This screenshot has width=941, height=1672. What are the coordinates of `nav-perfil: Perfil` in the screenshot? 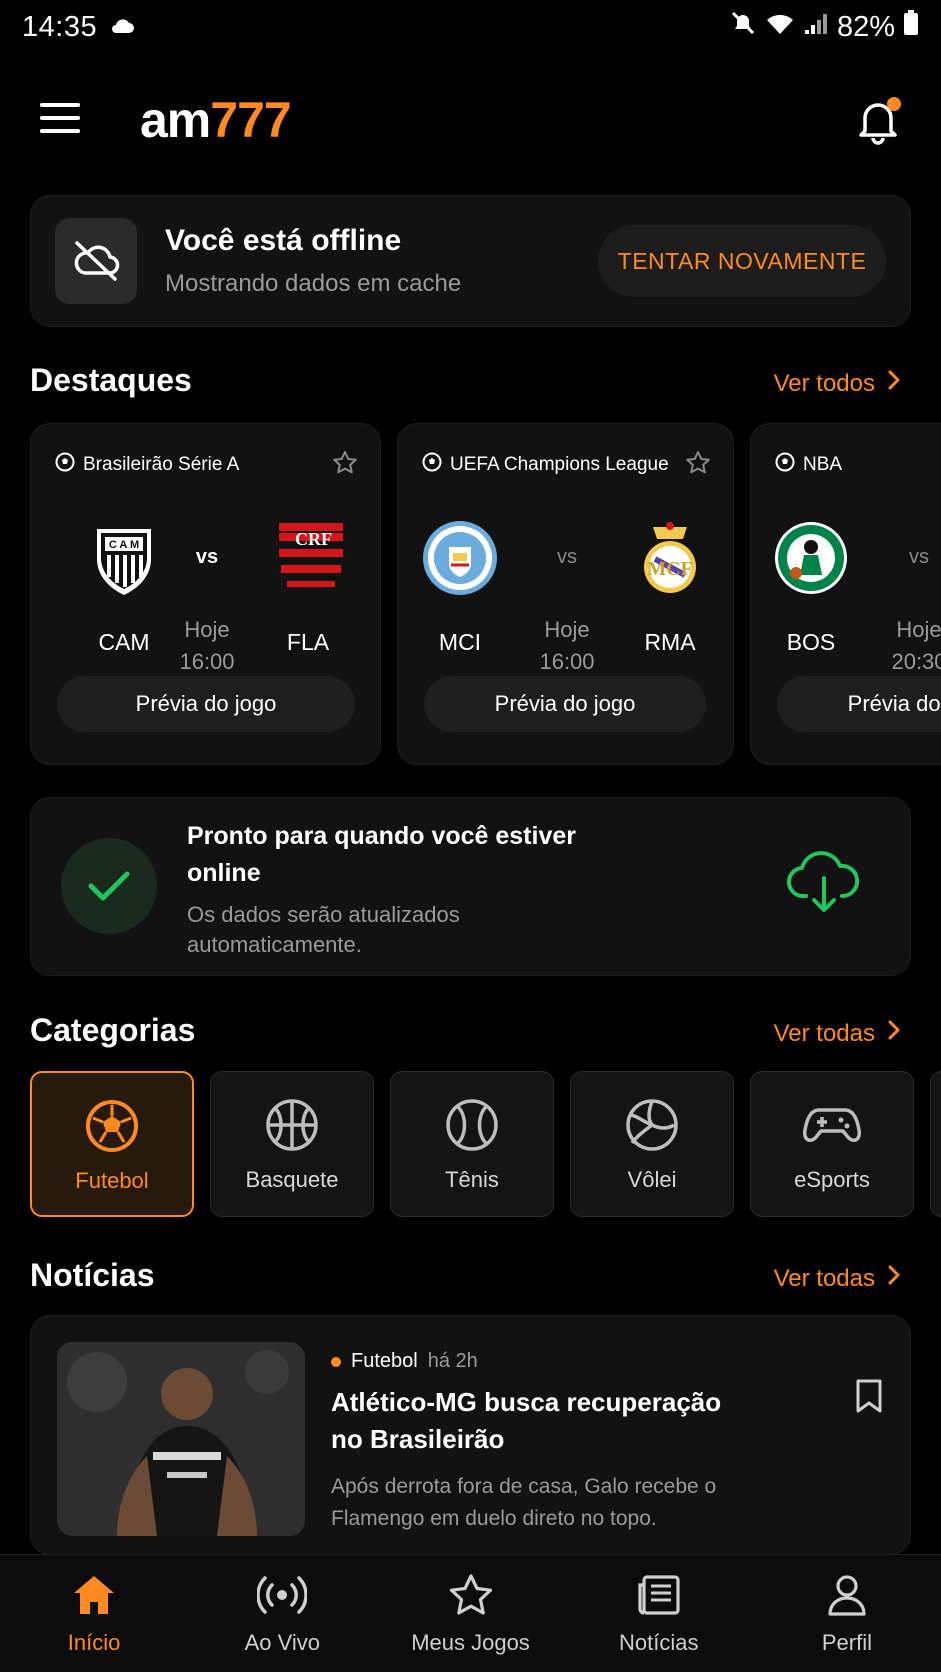 It's located at (847, 1613).